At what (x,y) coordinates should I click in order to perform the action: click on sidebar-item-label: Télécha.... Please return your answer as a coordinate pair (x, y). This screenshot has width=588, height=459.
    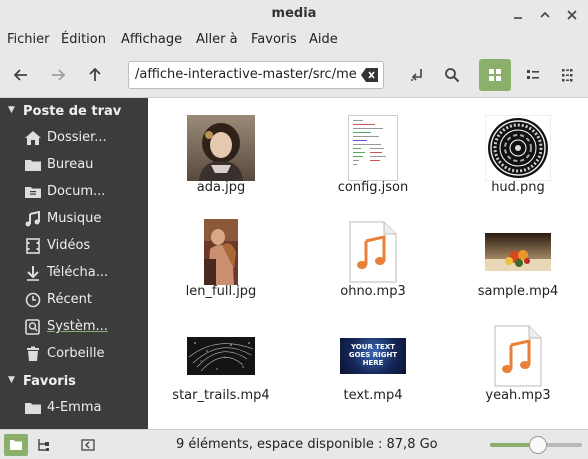
    Looking at the image, I should click on (78, 272).